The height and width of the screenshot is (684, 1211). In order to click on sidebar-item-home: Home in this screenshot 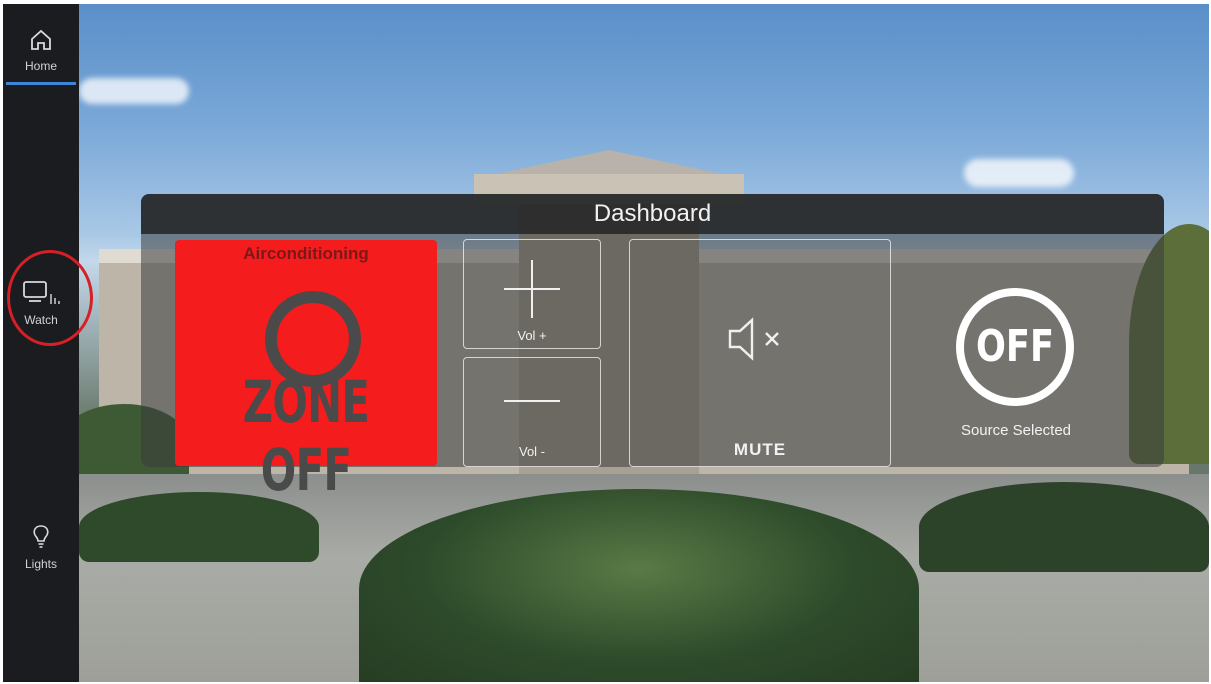, I will do `click(41, 50)`.